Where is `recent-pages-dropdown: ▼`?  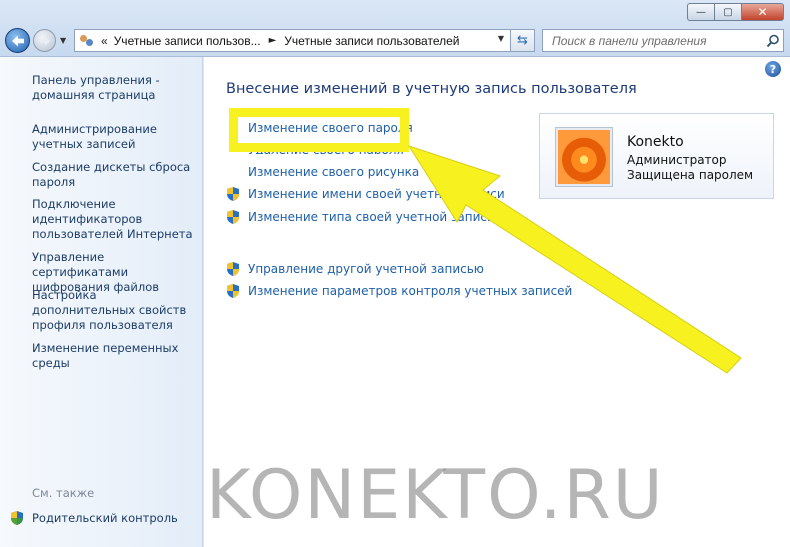
recent-pages-dropdown: ▼ is located at coordinates (63, 40).